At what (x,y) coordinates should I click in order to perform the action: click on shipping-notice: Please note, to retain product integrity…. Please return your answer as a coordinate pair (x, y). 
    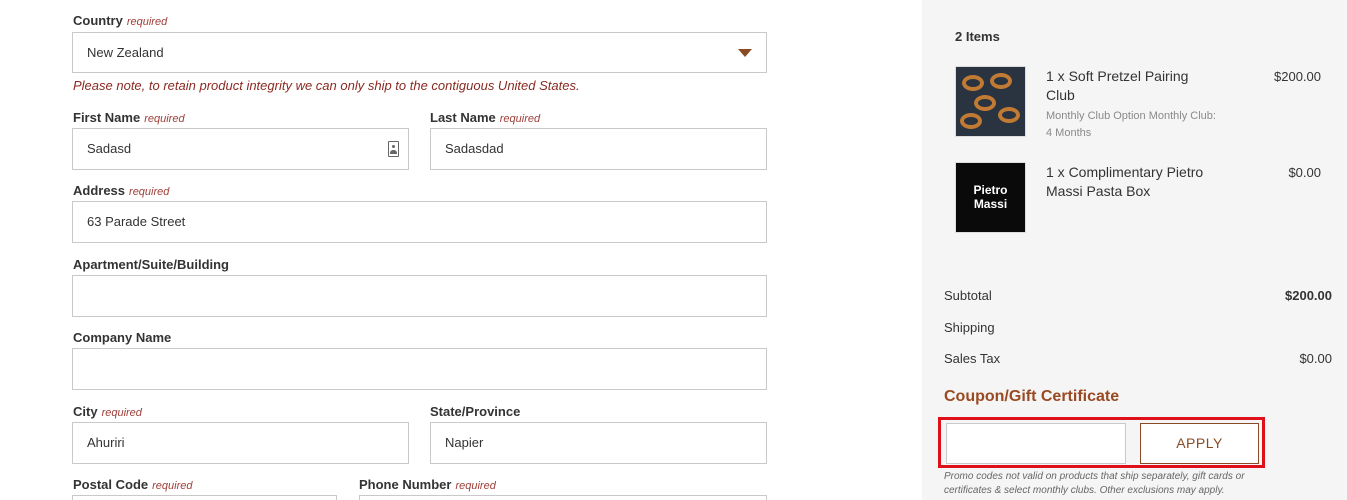
    Looking at the image, I should click on (326, 85).